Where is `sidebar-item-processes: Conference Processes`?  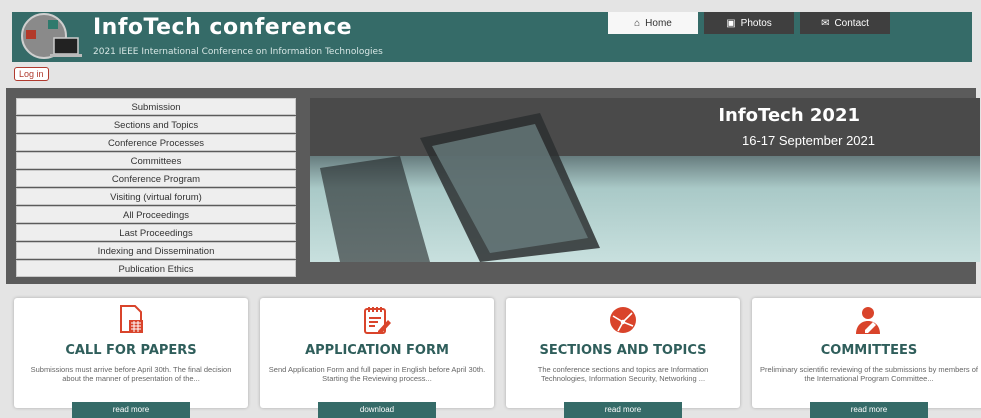
sidebar-item-processes: Conference Processes is located at coordinates (156, 142).